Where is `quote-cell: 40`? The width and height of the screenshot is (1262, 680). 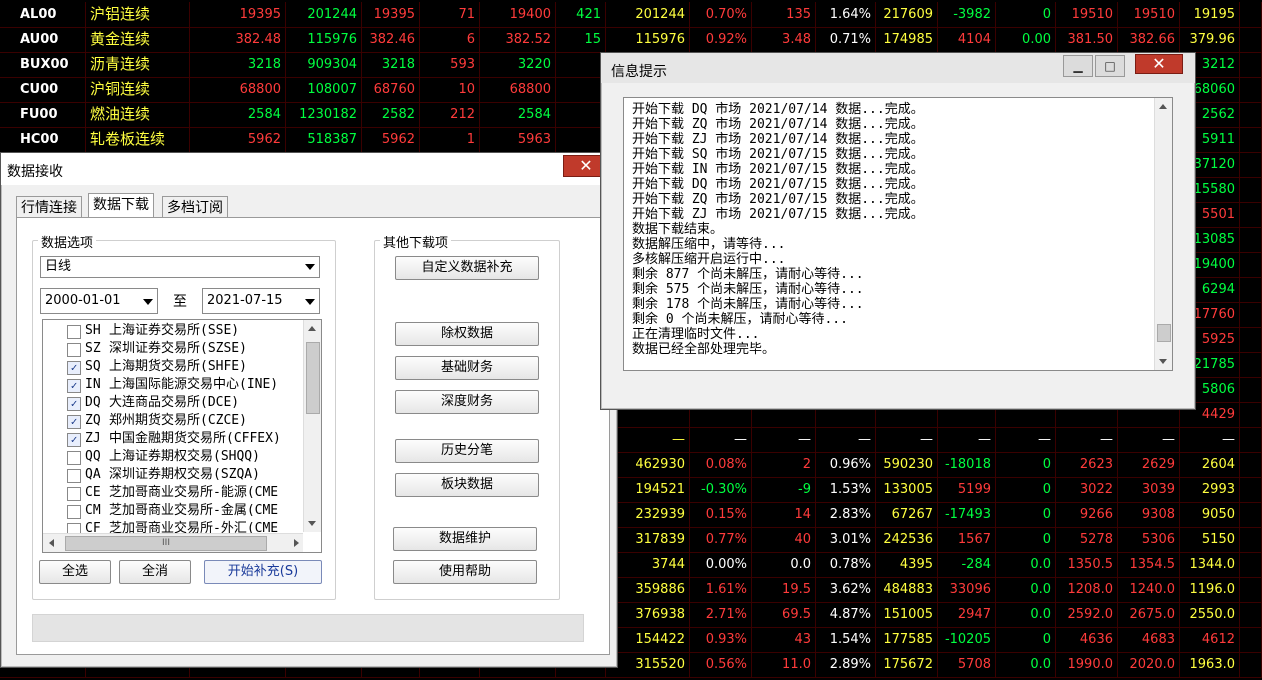
quote-cell: 40 is located at coordinates (784, 539).